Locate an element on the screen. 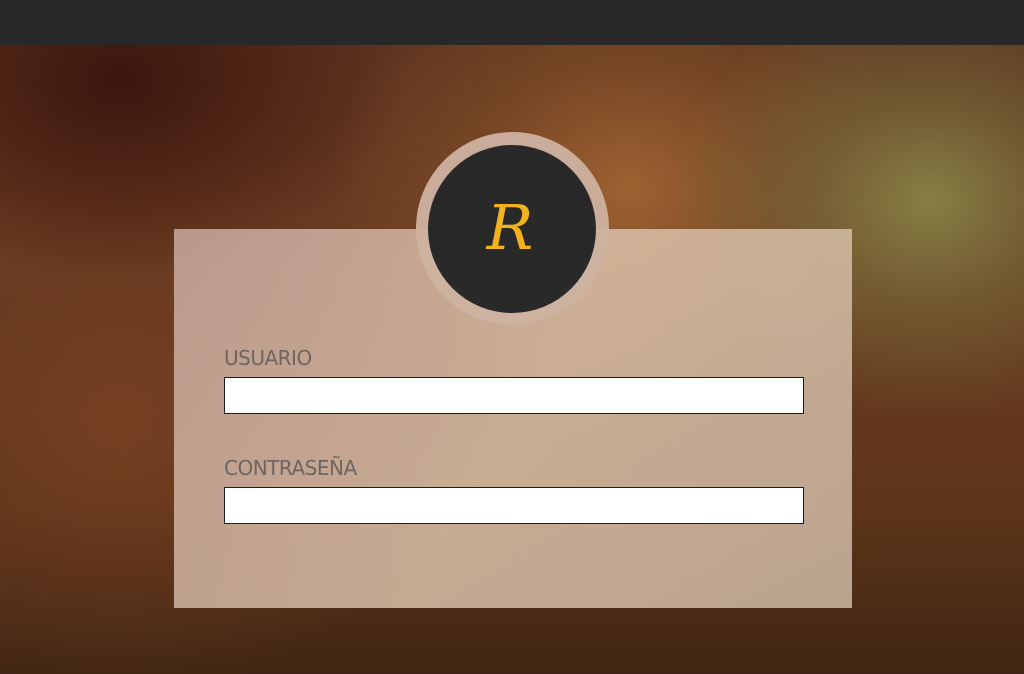  password-label: CONTRASEÑA is located at coordinates (290, 468).